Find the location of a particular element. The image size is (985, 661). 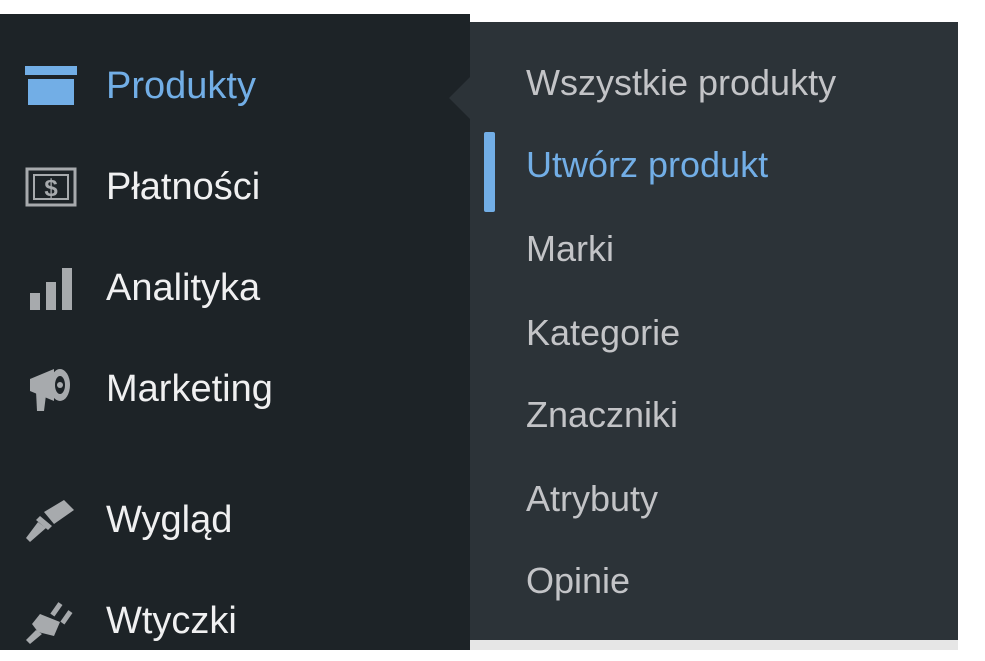

sidebar-item-label: Analityka is located at coordinates (183, 287).